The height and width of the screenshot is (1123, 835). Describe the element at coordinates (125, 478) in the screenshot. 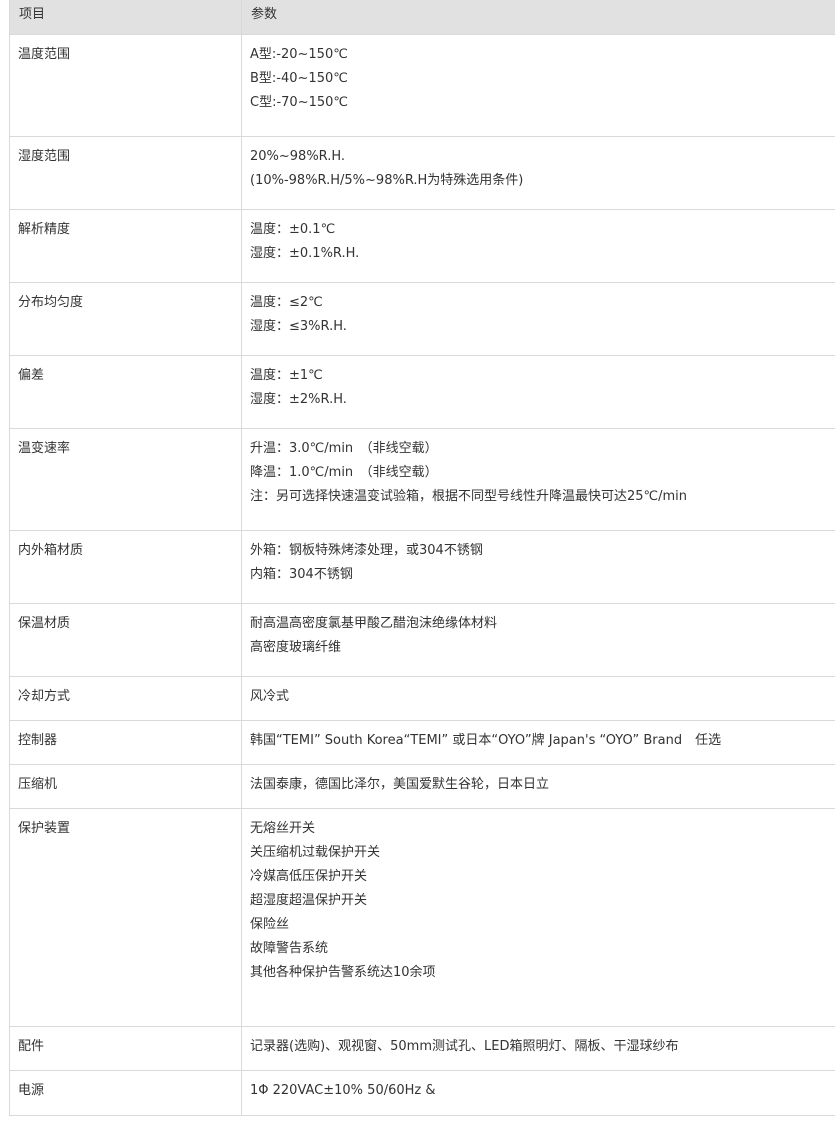

I see `row-item-label: 温变速率` at that location.